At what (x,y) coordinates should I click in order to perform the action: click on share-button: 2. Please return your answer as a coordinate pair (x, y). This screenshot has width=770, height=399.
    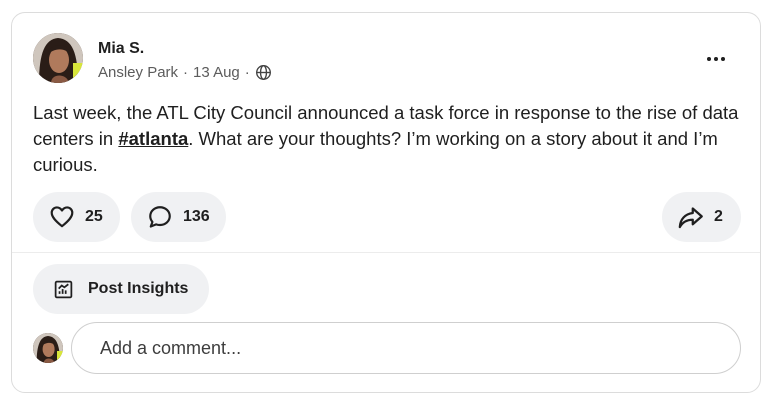
    Looking at the image, I should click on (701, 217).